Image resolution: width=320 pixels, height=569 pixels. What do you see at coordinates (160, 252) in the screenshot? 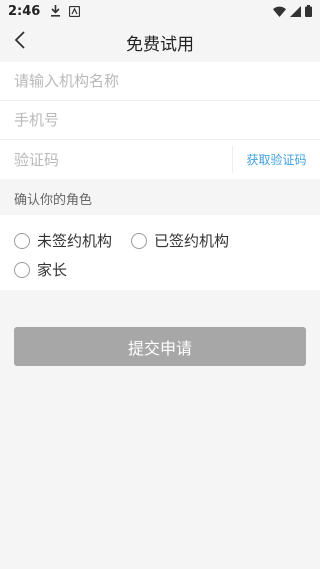
I see `role-options: 未签约机构 已签约机构 家长` at bounding box center [160, 252].